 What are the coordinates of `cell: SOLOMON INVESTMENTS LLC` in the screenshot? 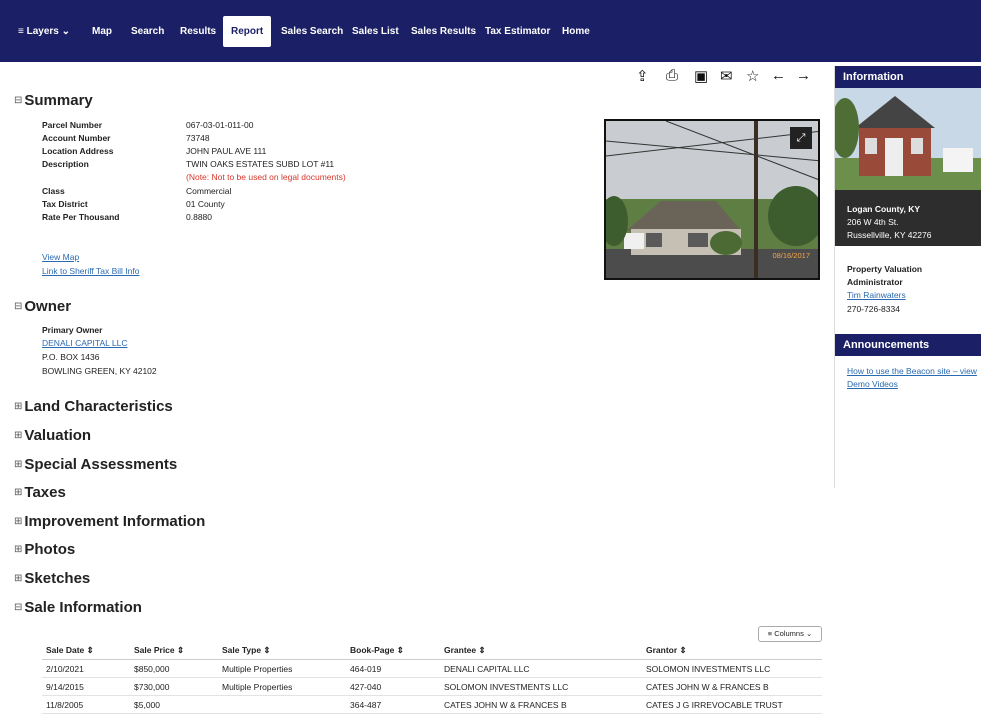 It's located at (732, 668).